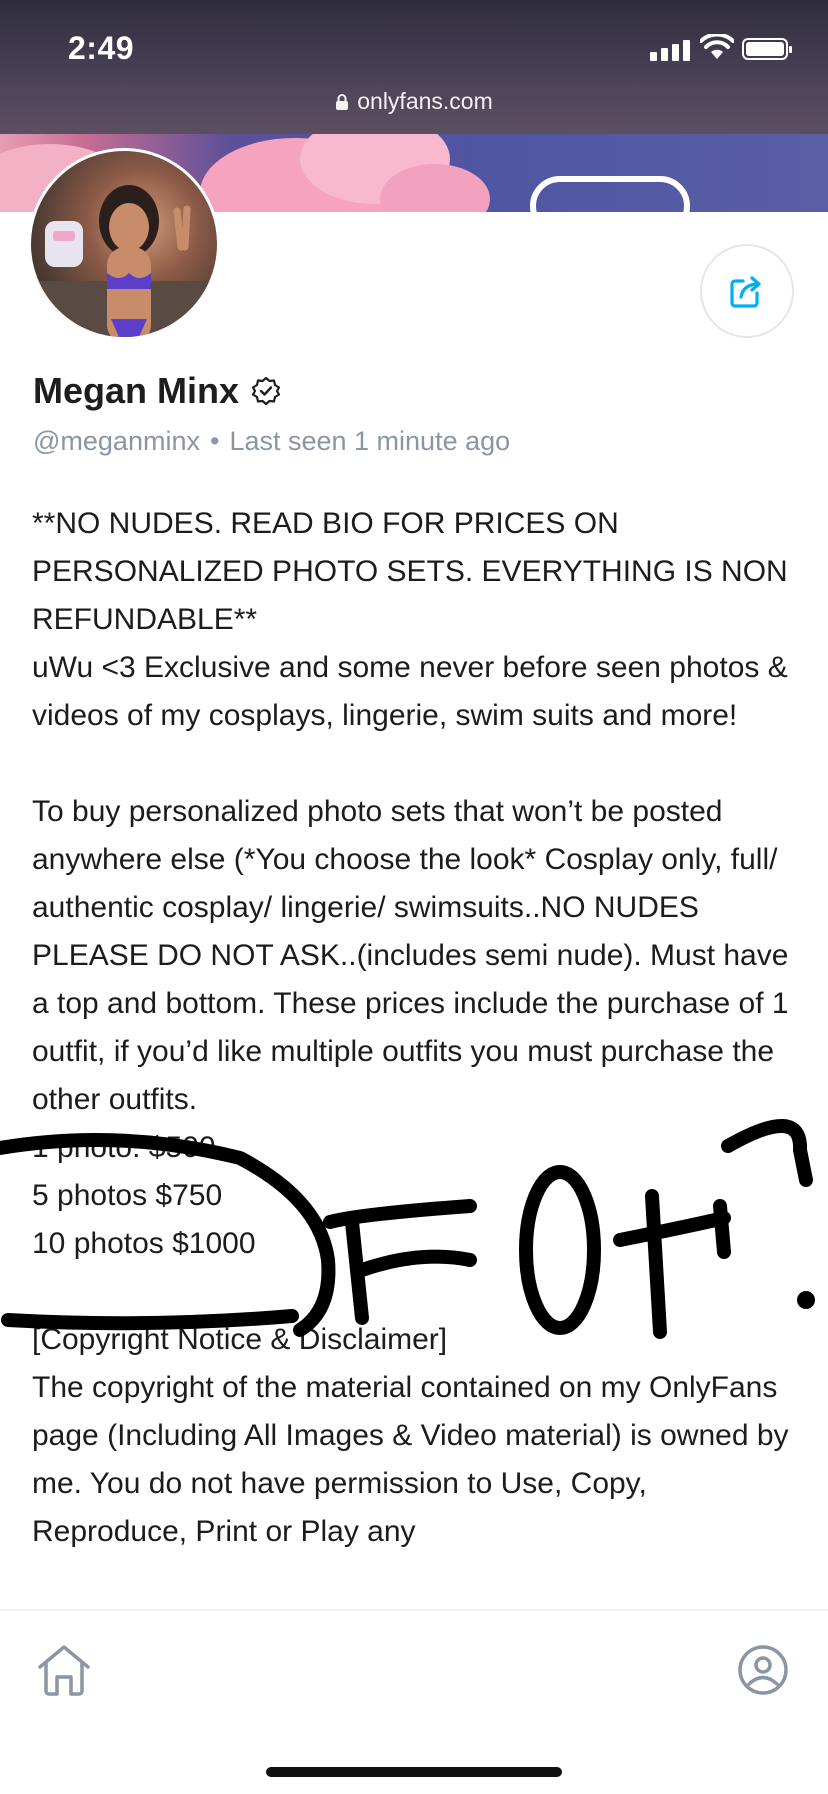 Image resolution: width=828 pixels, height=1794 pixels. What do you see at coordinates (116, 441) in the screenshot?
I see `profile-handle: @meganminx` at bounding box center [116, 441].